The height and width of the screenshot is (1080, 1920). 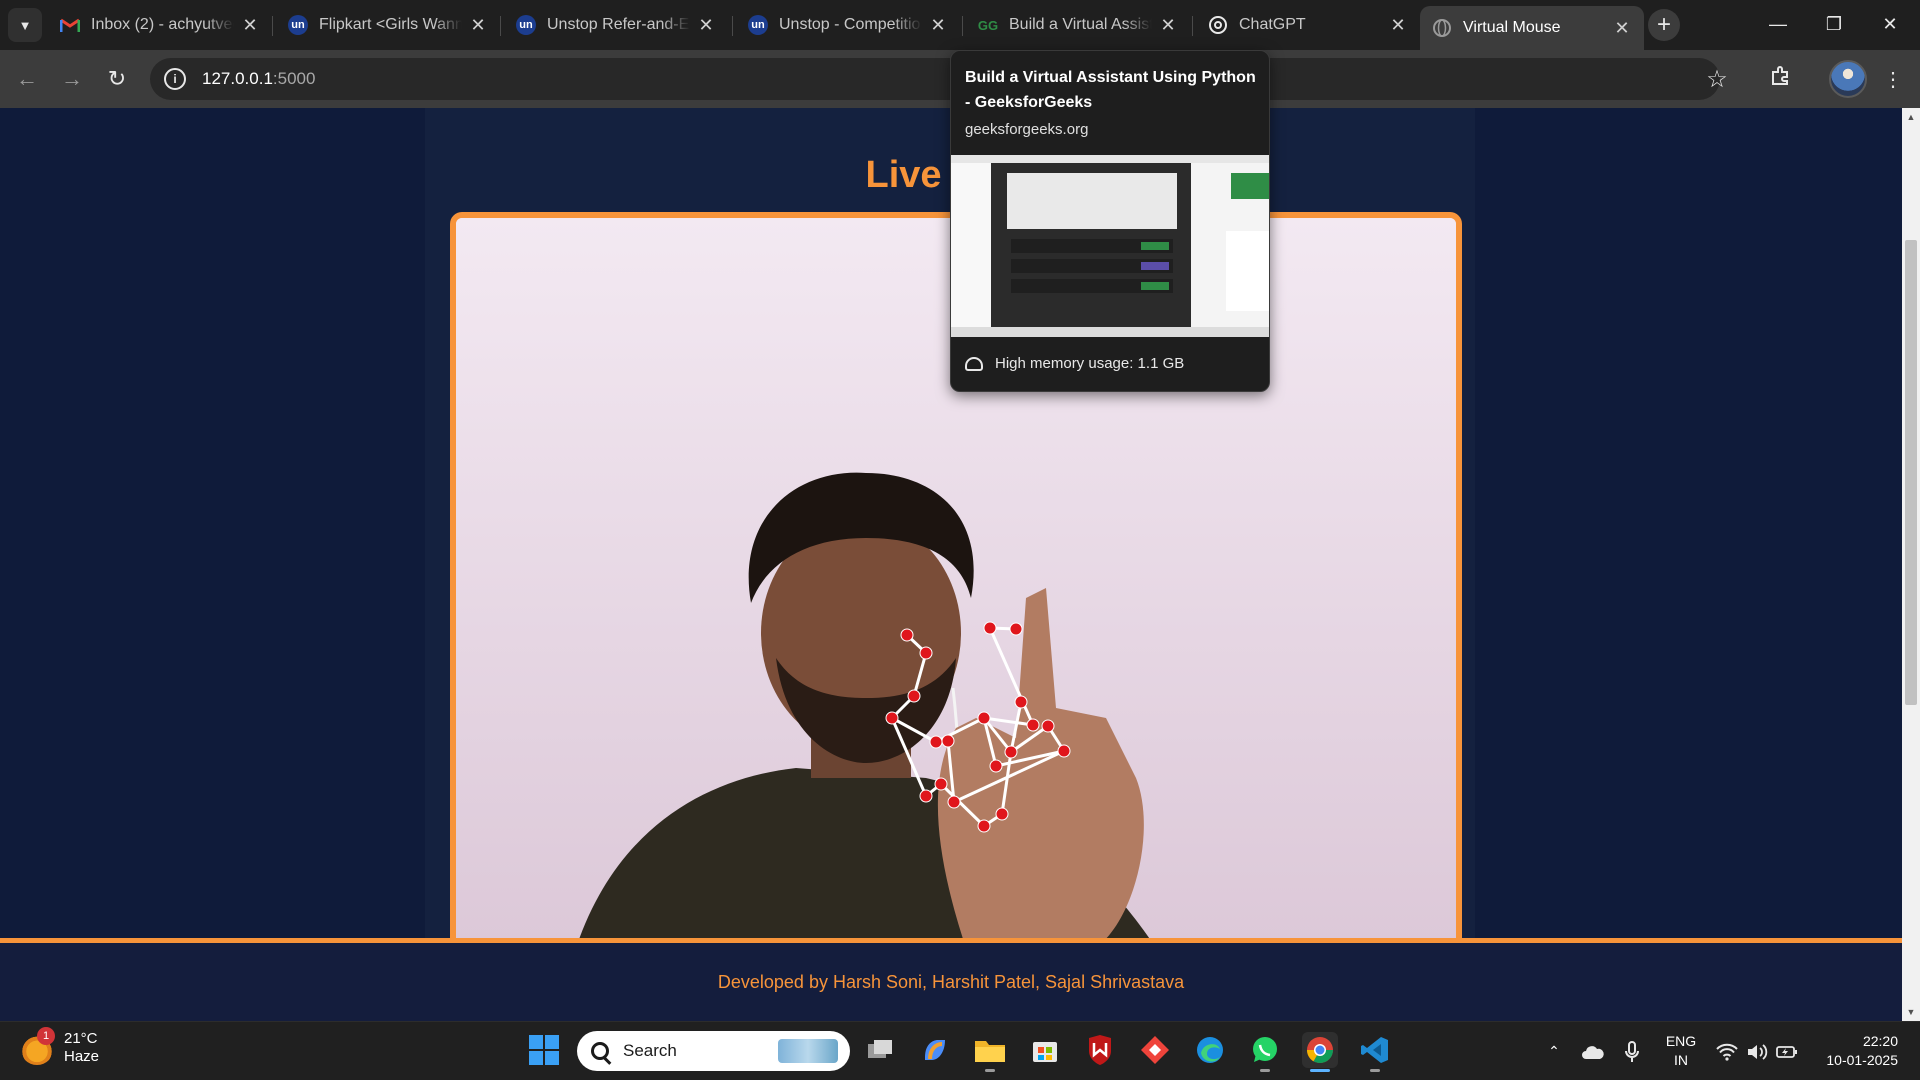 I want to click on tab-title: ChatGPT, so click(x=1272, y=24).